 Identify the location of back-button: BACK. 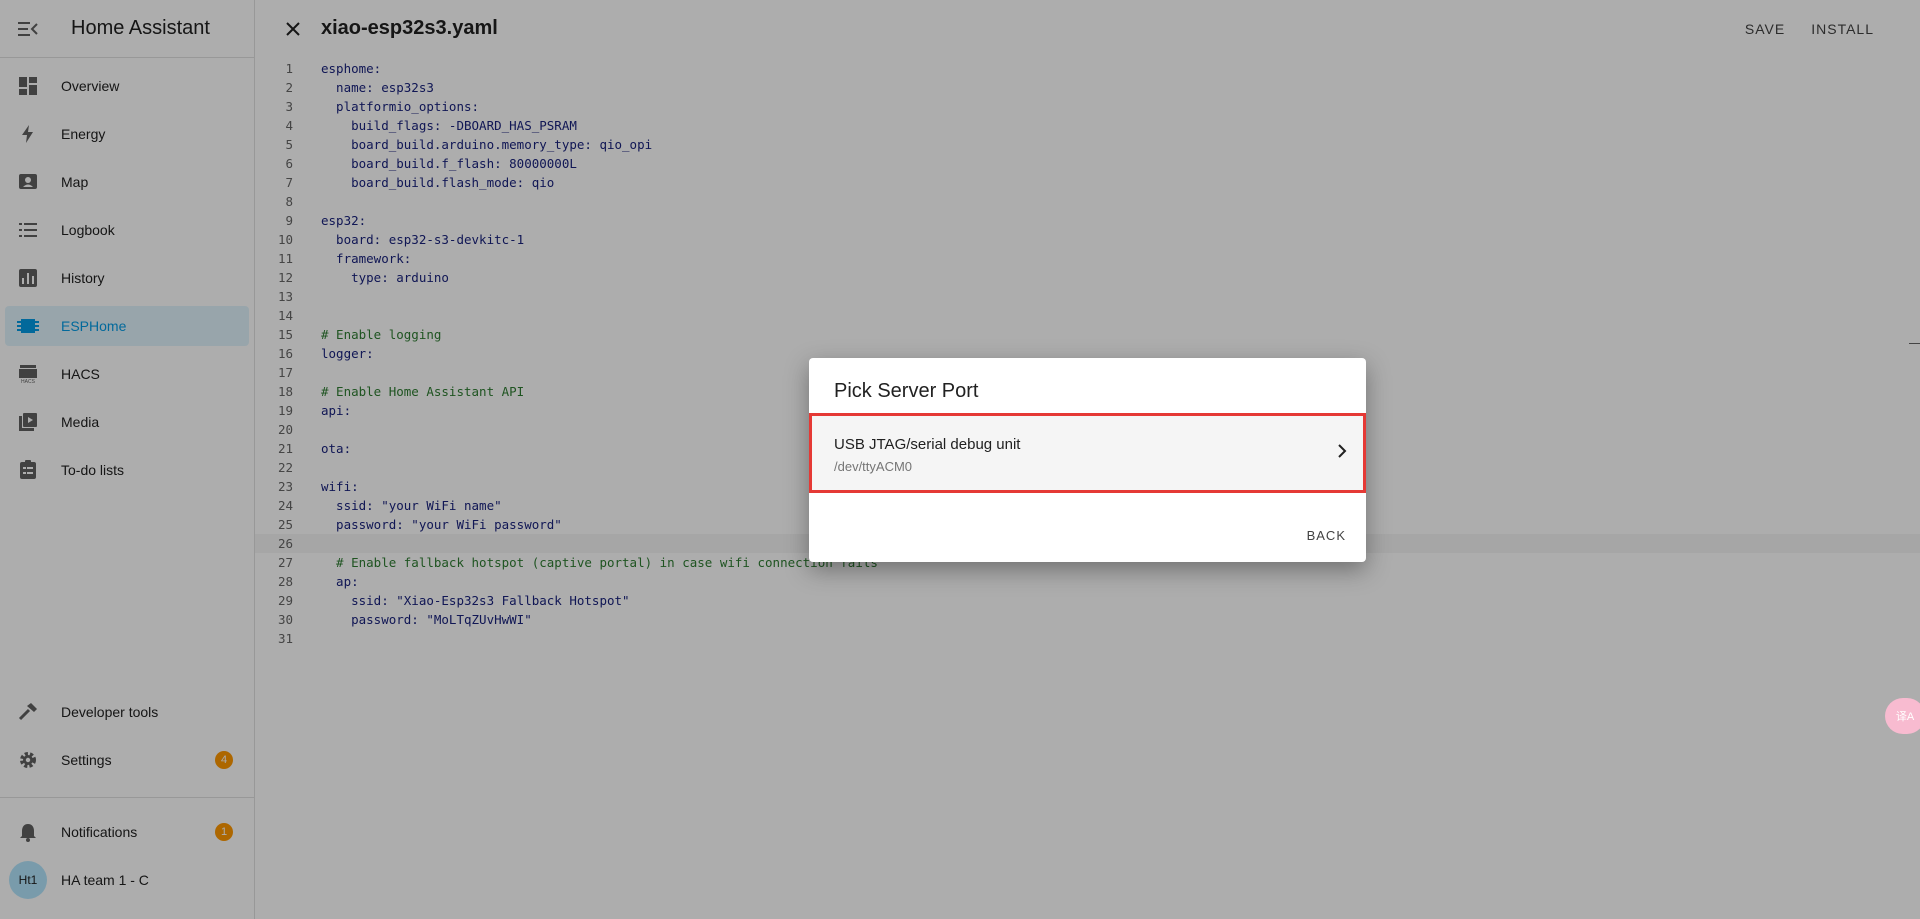
(1326, 535).